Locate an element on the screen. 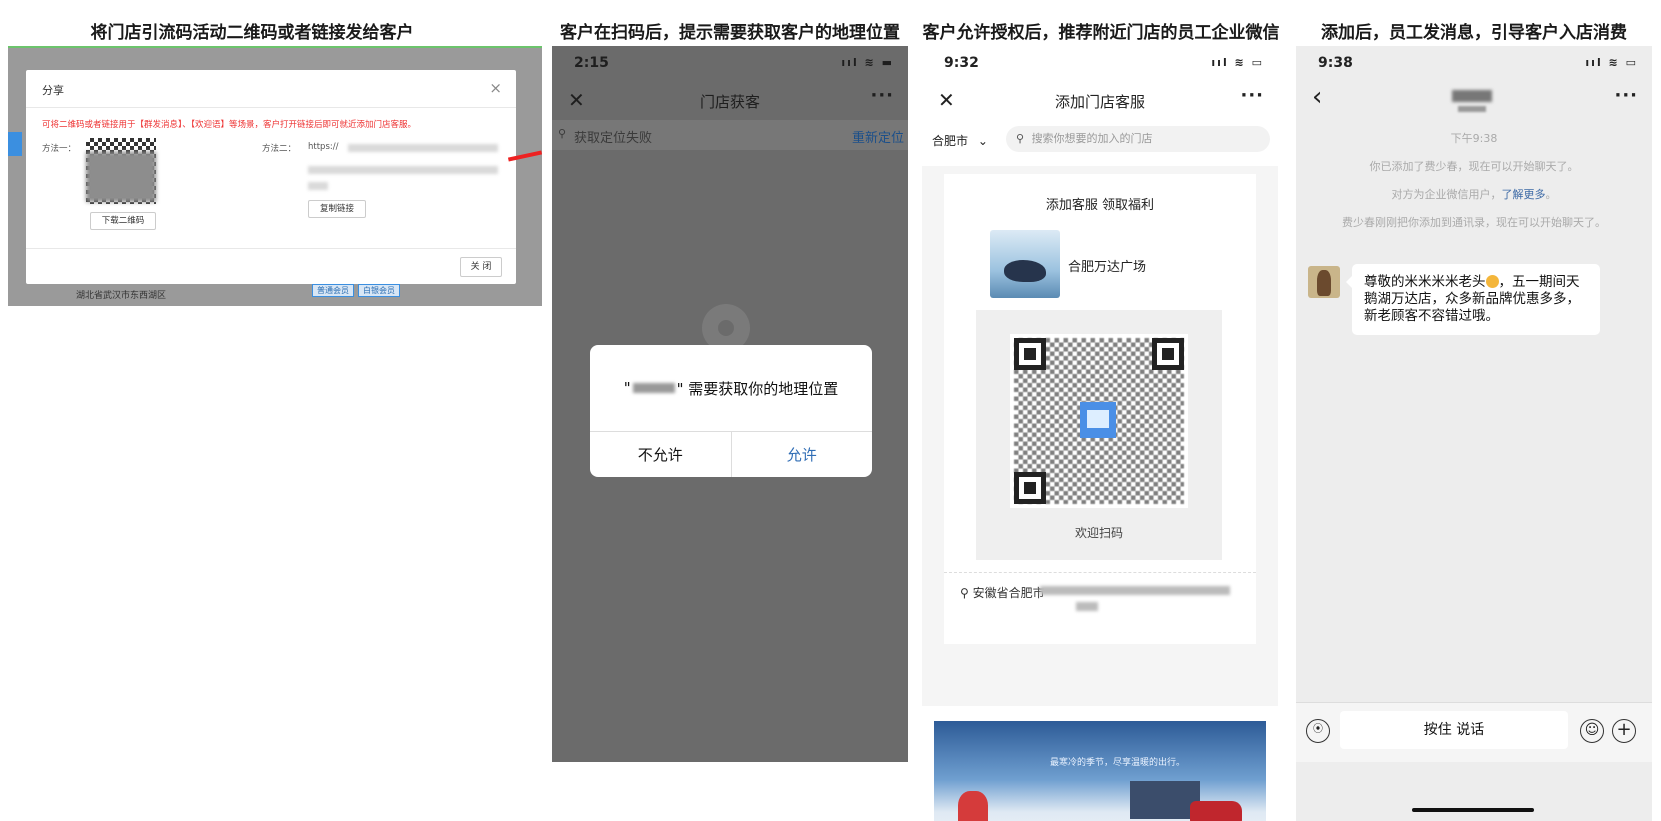 The width and height of the screenshot is (1661, 821). app-name-blur is located at coordinates (653, 388).